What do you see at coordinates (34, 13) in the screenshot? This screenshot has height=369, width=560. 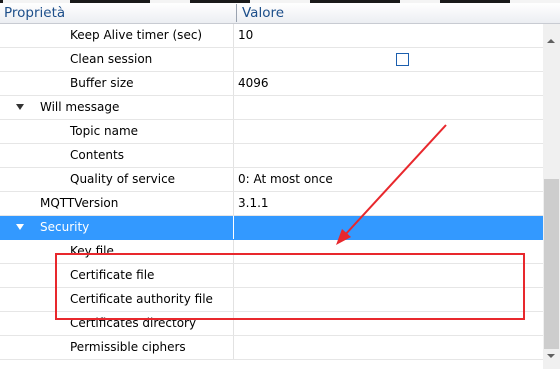 I see `property-column-header: Proprietà` at bounding box center [34, 13].